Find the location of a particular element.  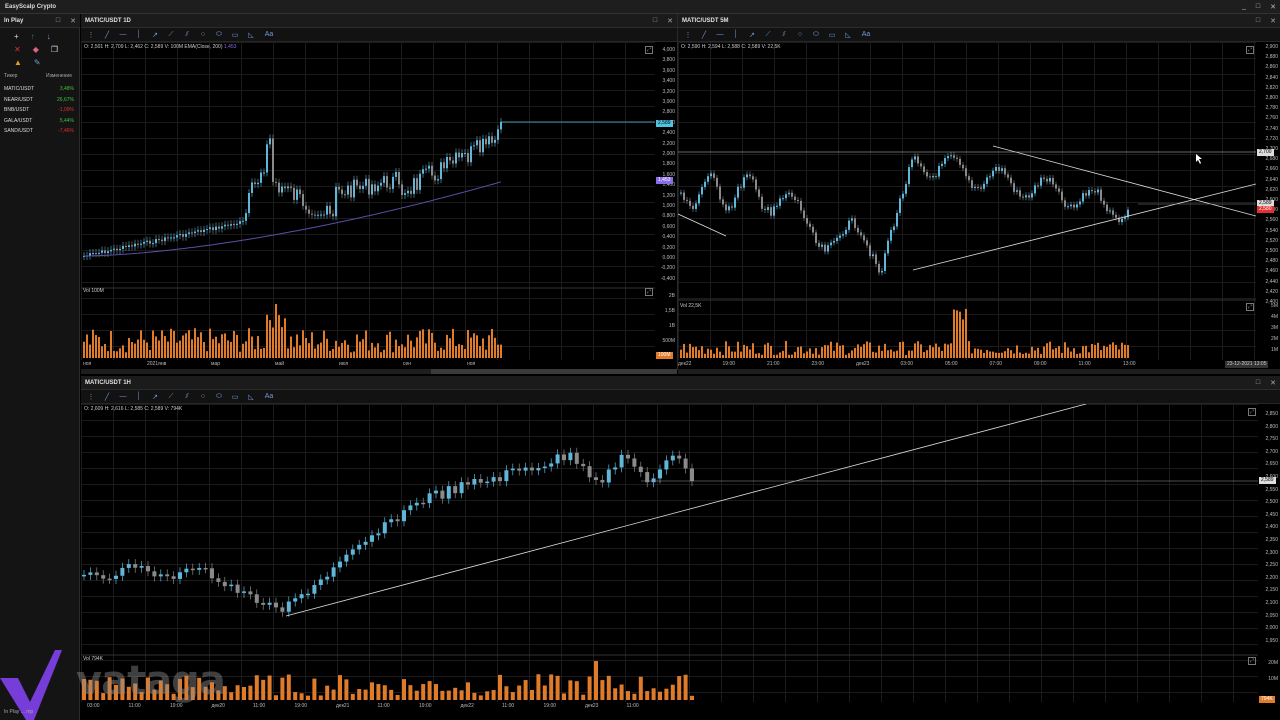

ticker-row: BNB/USDT -1,09% is located at coordinates (40, 110).